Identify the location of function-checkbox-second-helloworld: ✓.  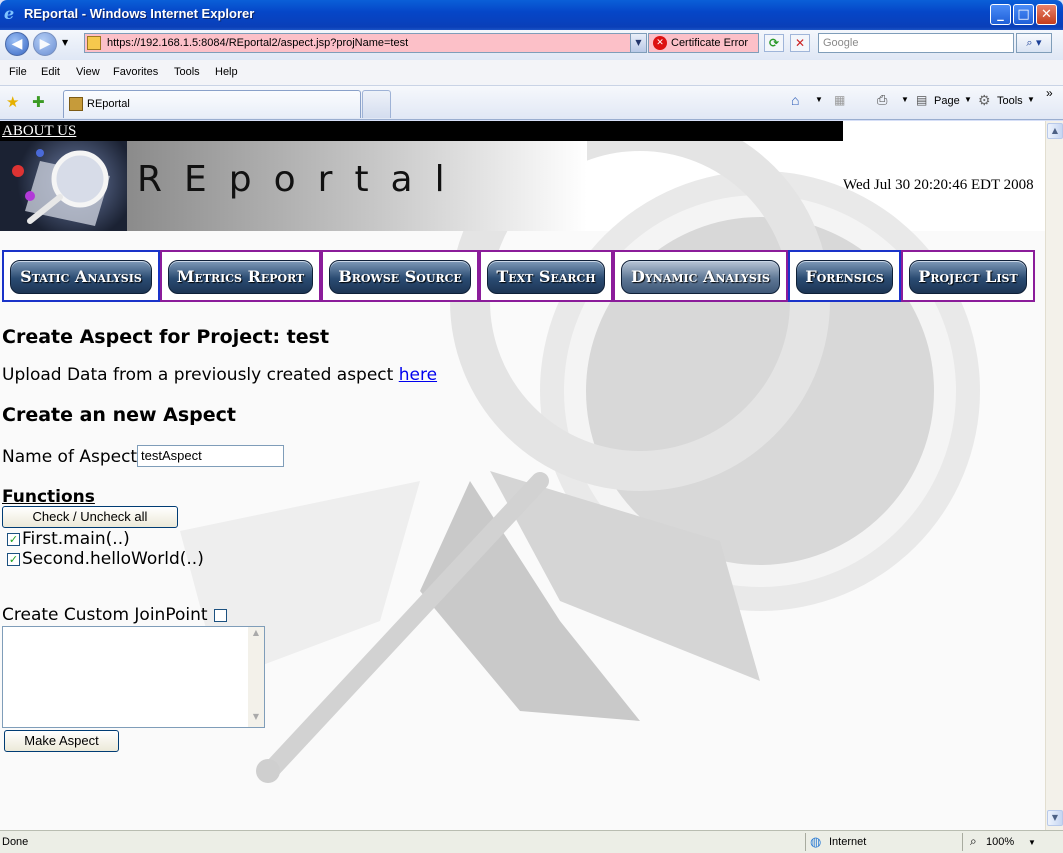
(13, 559).